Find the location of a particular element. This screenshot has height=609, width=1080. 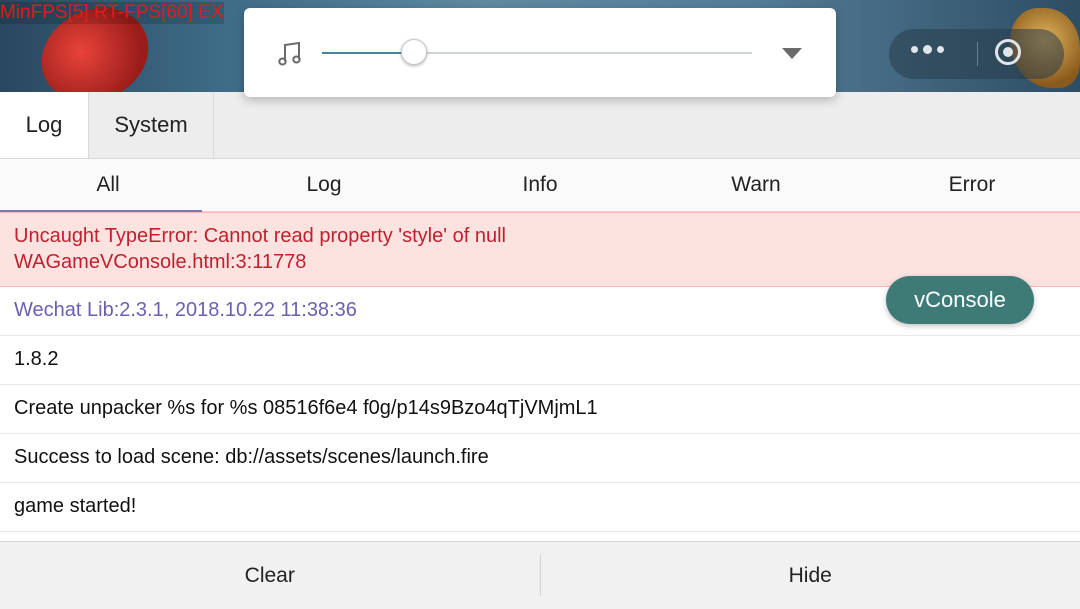

music-note-icon is located at coordinates (290, 54).